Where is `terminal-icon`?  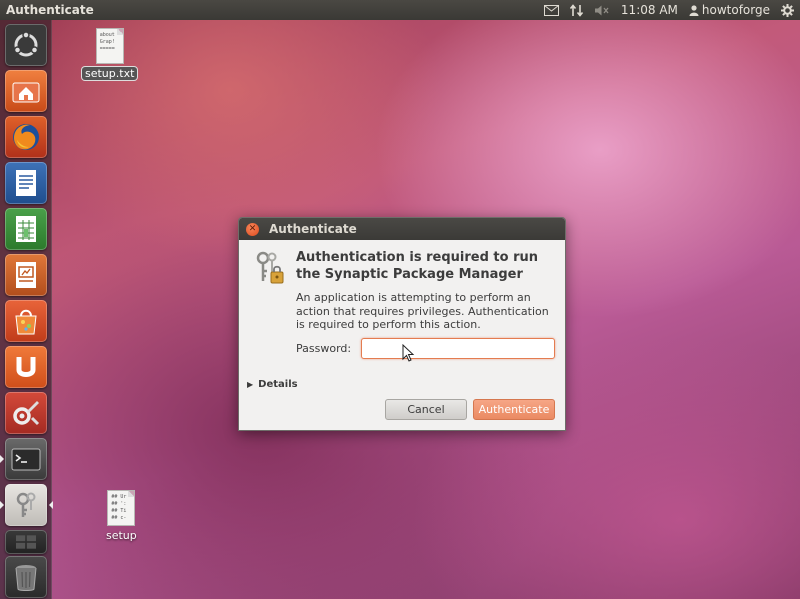 terminal-icon is located at coordinates (26, 459).